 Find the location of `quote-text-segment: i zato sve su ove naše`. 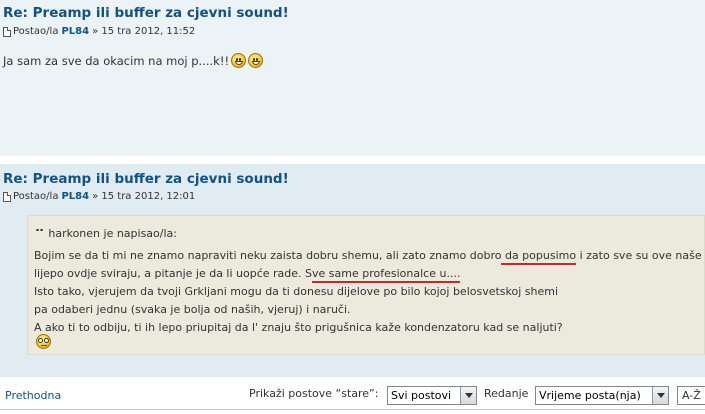

quote-text-segment: i zato sve su ove naše is located at coordinates (639, 255).